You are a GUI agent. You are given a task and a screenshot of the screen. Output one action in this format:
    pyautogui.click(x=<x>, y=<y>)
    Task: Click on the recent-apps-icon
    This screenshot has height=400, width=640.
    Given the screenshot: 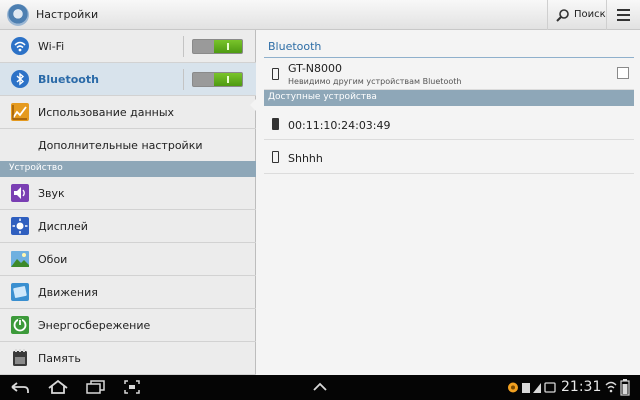 What is the action you would take?
    pyautogui.click(x=96, y=387)
    